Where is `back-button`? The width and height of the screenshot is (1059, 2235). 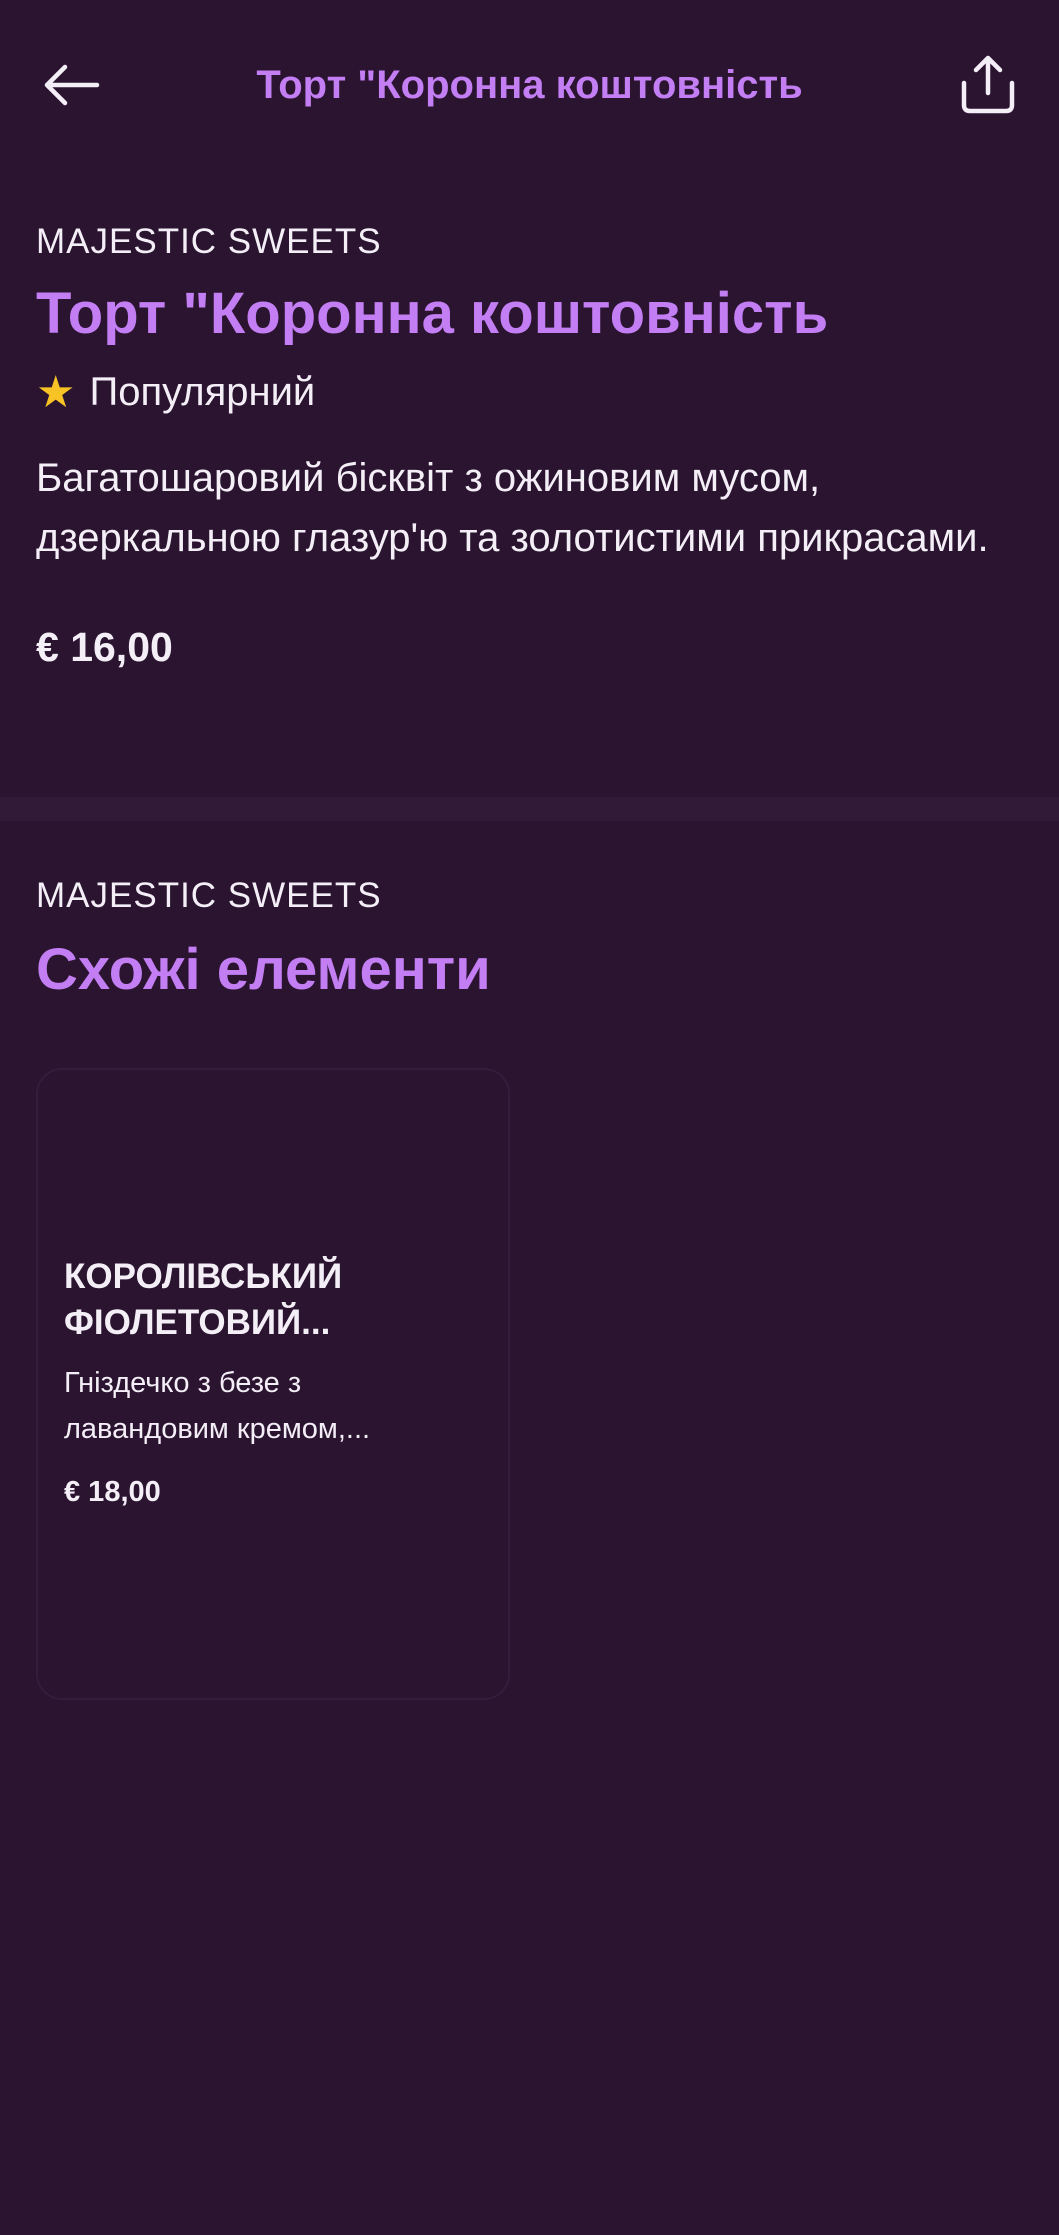
back-button is located at coordinates (71, 85).